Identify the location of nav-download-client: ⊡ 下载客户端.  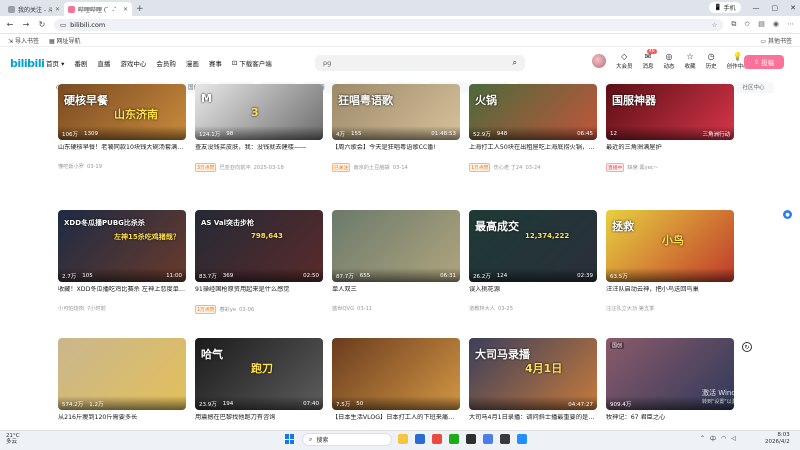
(252, 63).